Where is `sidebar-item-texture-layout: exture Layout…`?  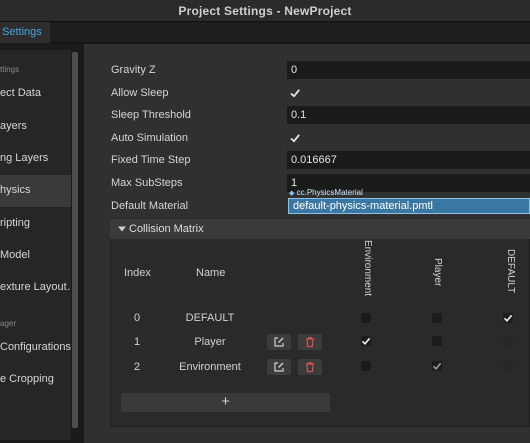 sidebar-item-texture-layout: exture Layout… is located at coordinates (35, 288).